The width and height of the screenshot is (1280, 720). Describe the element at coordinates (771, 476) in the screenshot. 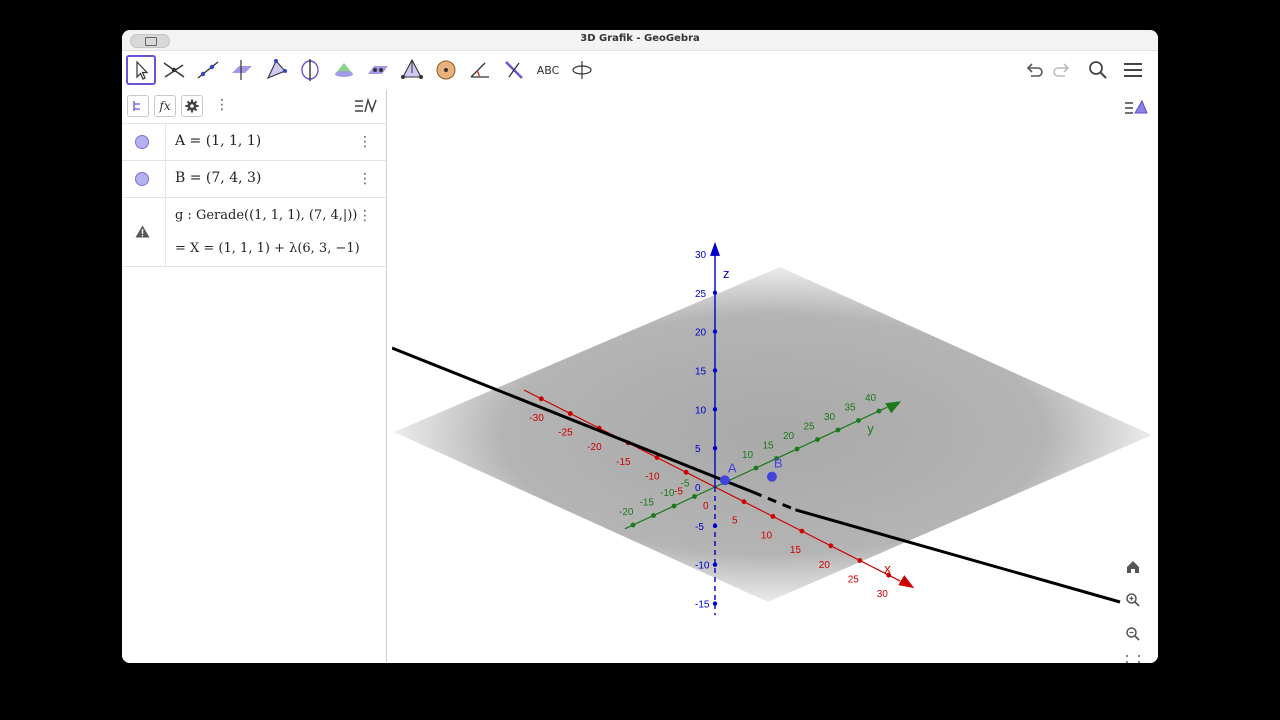

I see `point-b` at that location.